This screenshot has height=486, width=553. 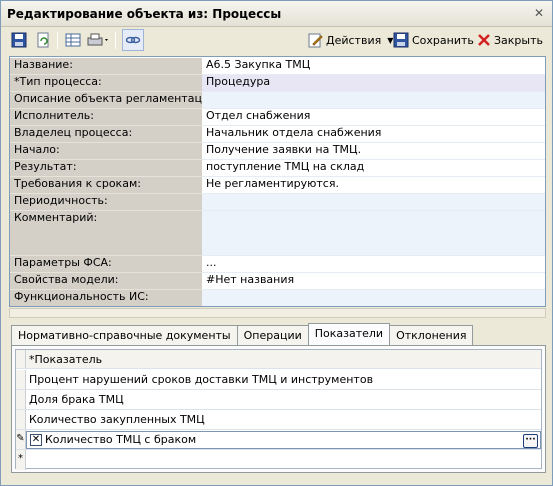 What do you see at coordinates (144, 14) in the screenshot?
I see `window-title: Редактирование объекта из: Процессы` at bounding box center [144, 14].